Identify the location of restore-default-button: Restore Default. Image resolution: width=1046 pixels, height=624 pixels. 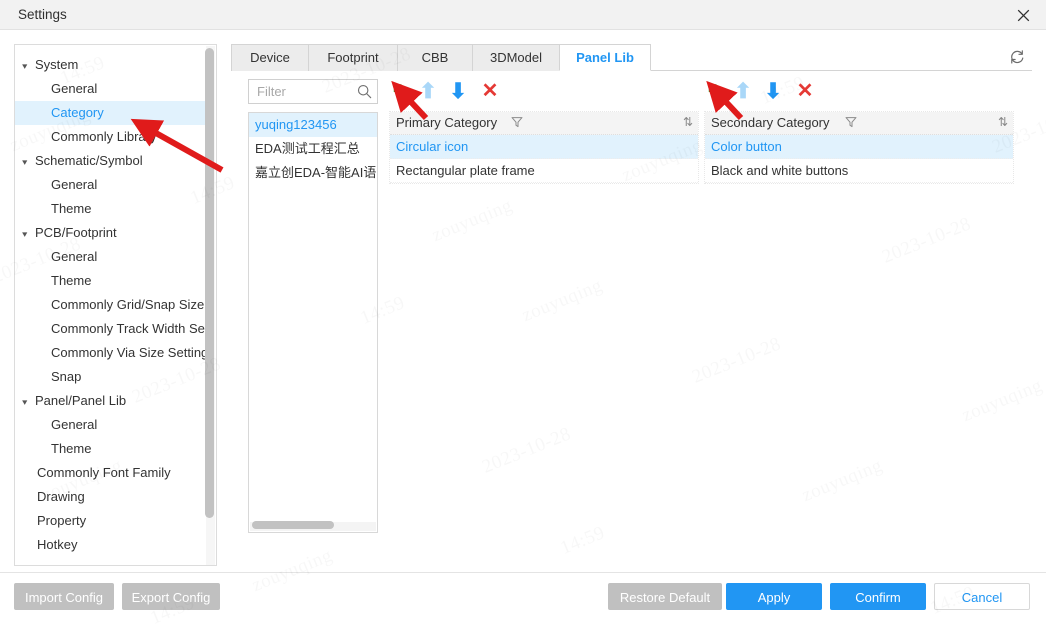
(665, 596).